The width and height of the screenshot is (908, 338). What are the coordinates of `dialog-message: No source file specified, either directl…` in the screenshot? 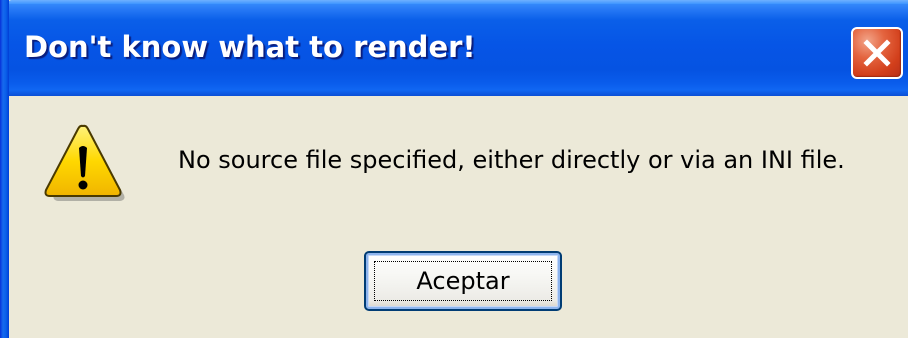 It's located at (511, 160).